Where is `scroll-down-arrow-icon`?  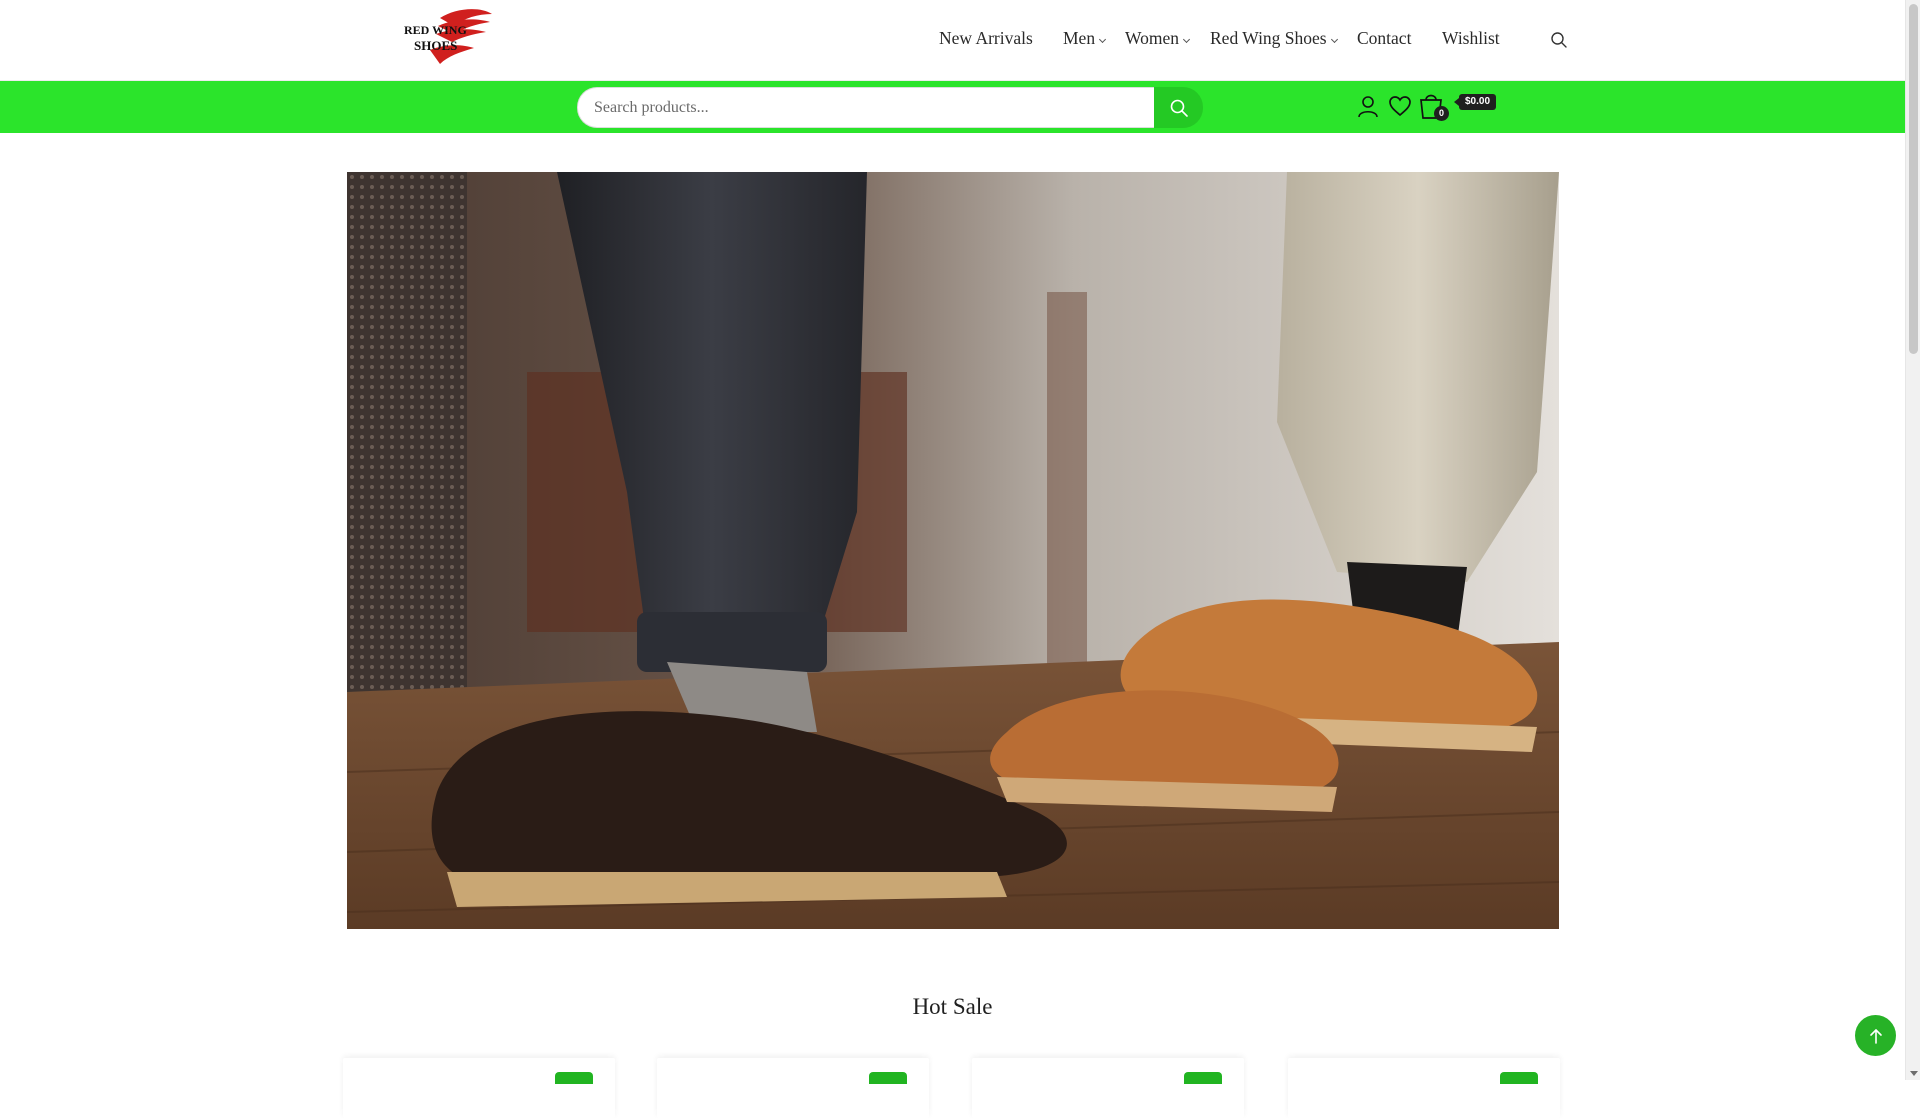
scroll-down-arrow-icon is located at coordinates (1914, 1073).